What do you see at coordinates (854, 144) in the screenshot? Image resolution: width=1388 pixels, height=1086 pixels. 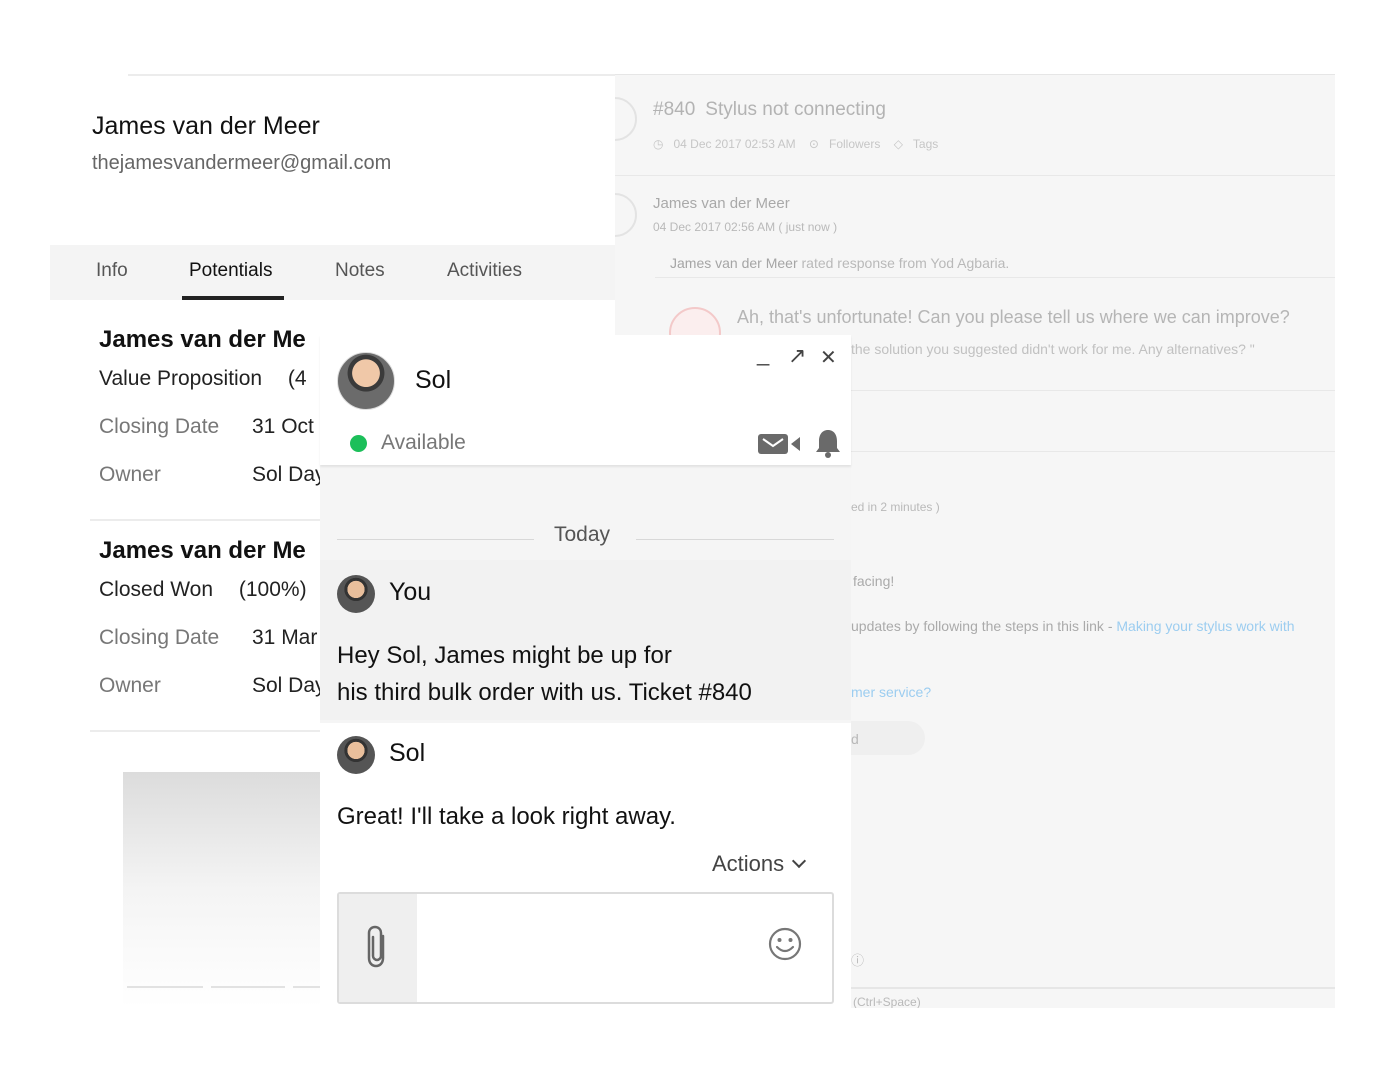 I see `followers-link: Followers` at bounding box center [854, 144].